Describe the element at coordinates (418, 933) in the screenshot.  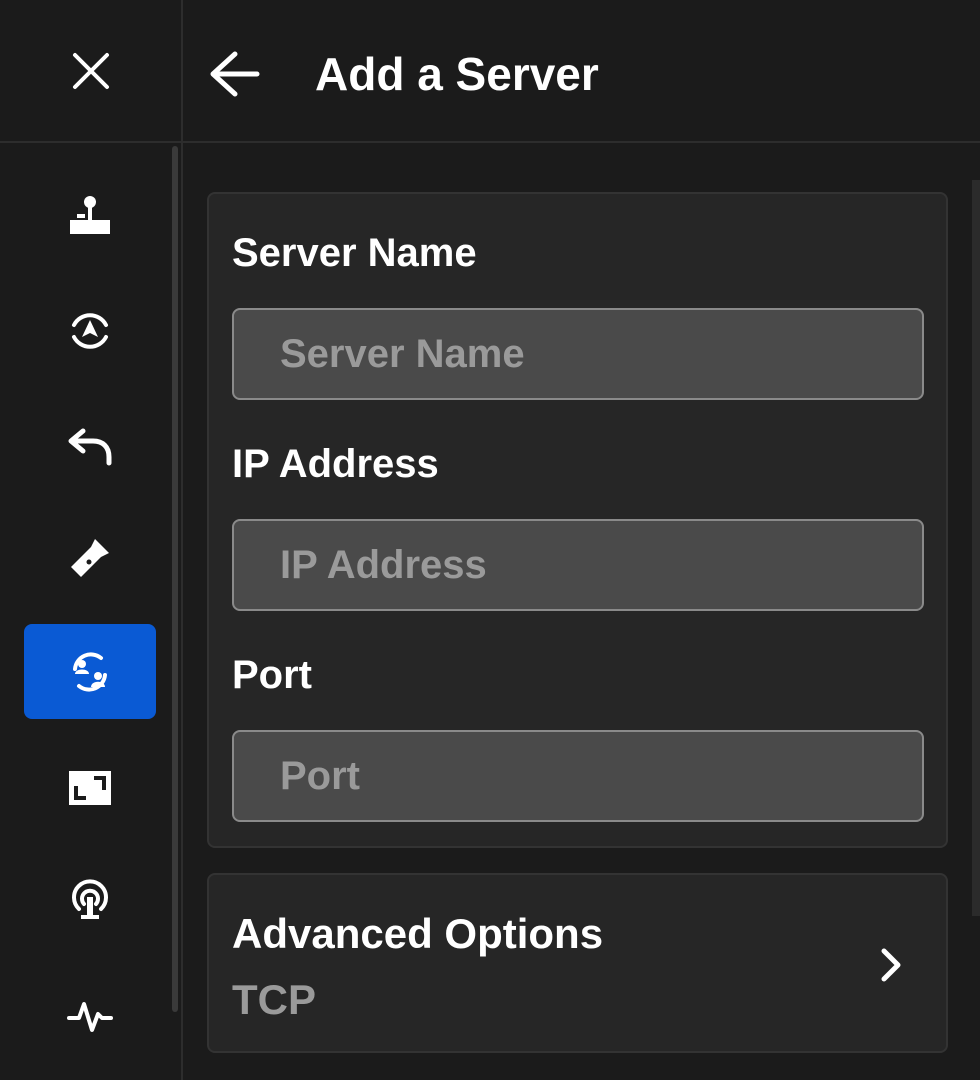
I see `advanced-options-title: Advanced Options` at that location.